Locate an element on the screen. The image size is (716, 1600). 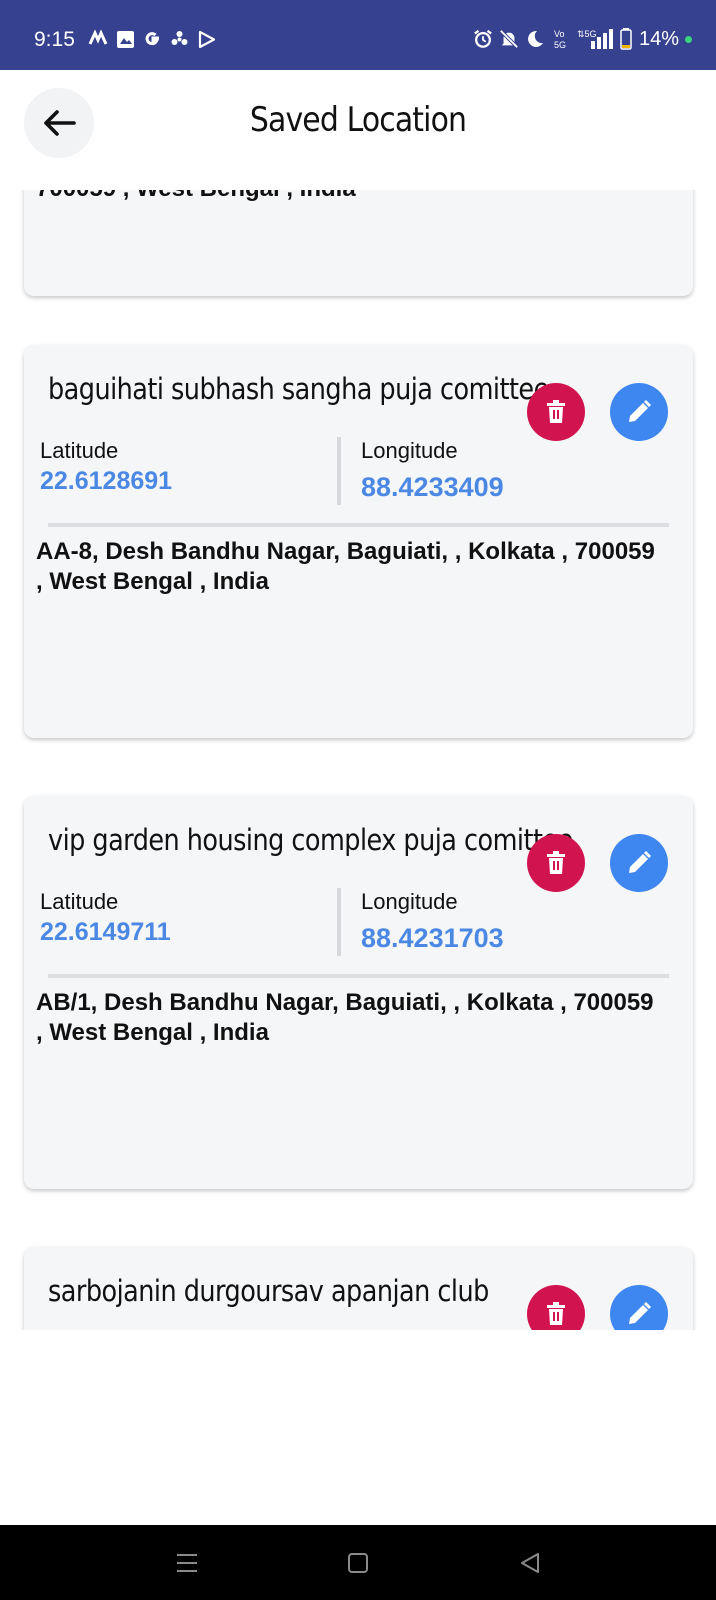
google-icon is located at coordinates (152, 39).